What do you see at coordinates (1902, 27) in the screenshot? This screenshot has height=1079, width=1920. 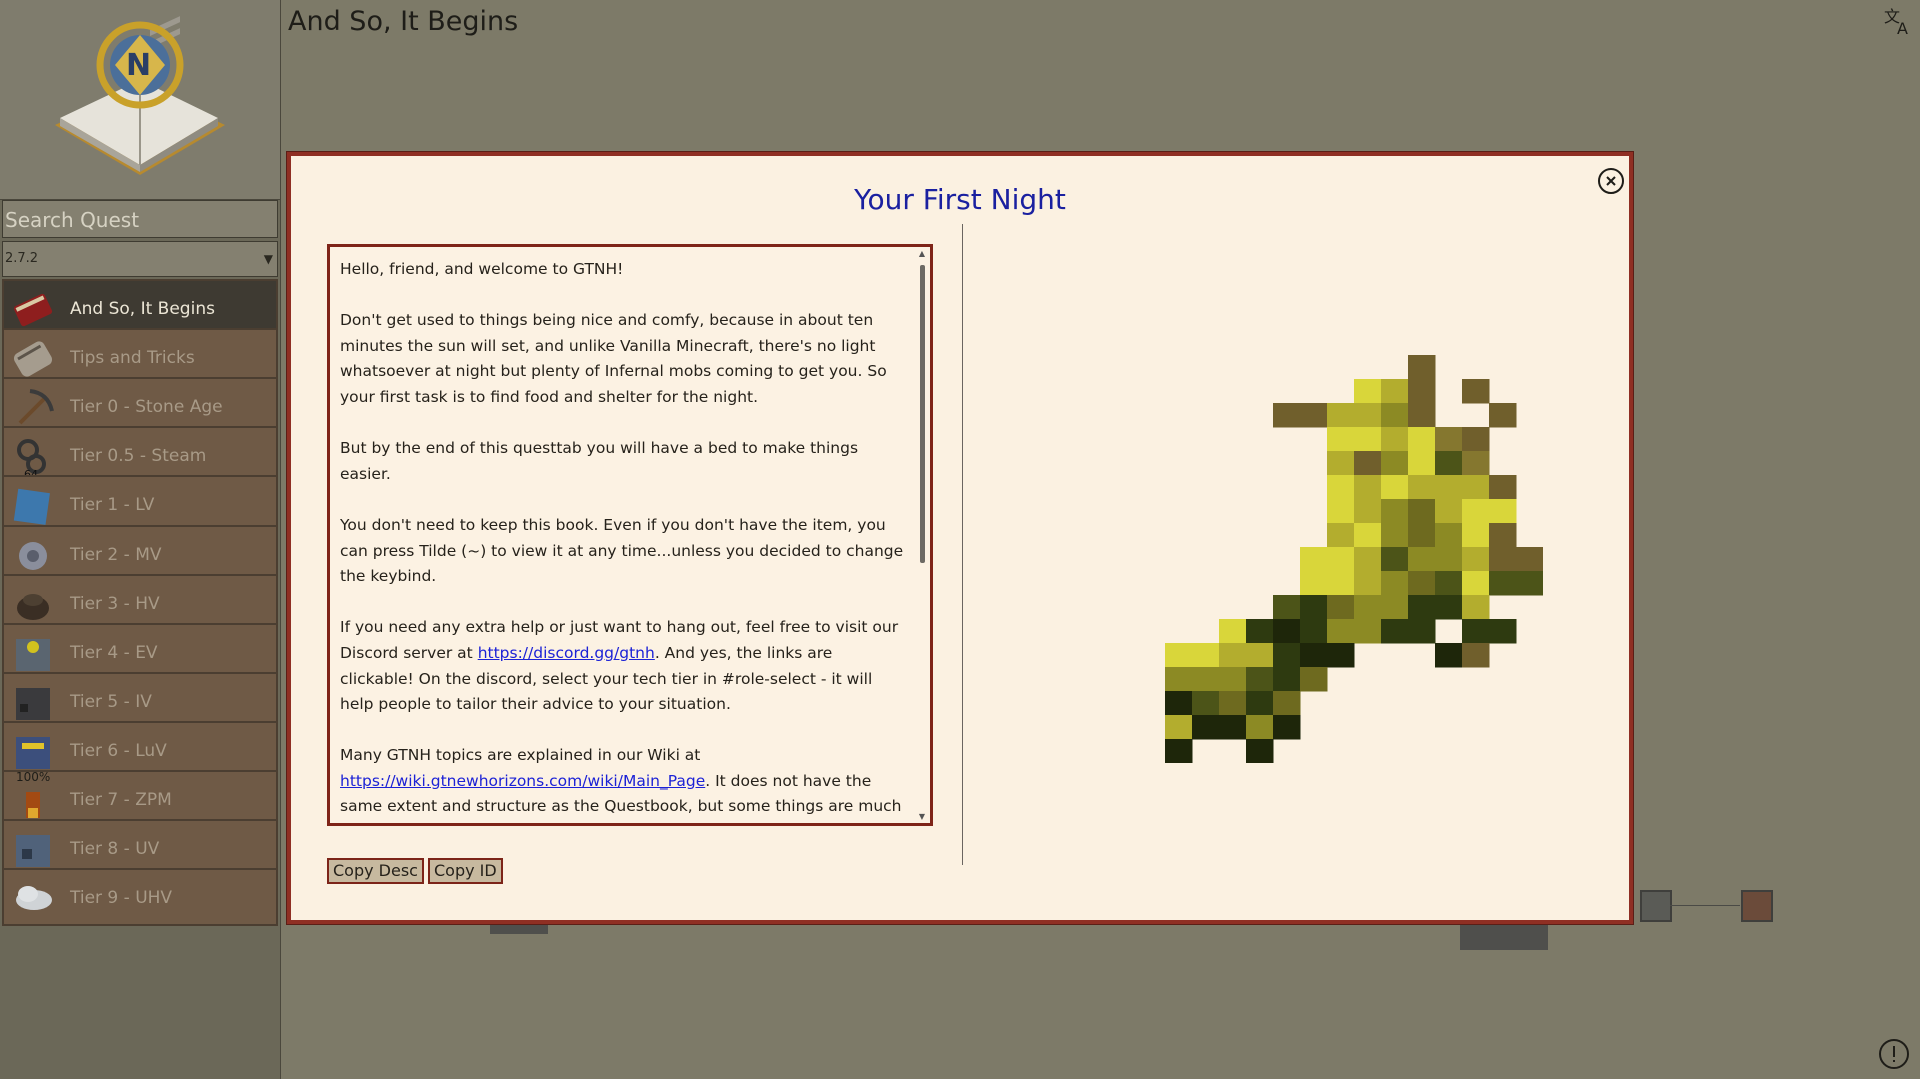 I see `svg-text: A` at bounding box center [1902, 27].